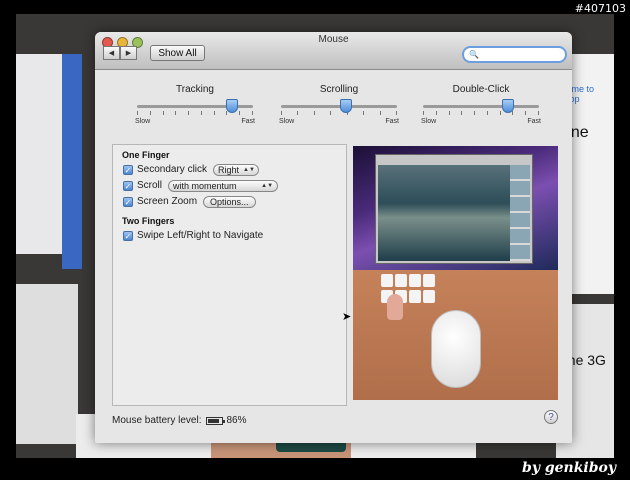  Describe the element at coordinates (333, 39) in the screenshot. I see `window-title: Mouse` at that location.